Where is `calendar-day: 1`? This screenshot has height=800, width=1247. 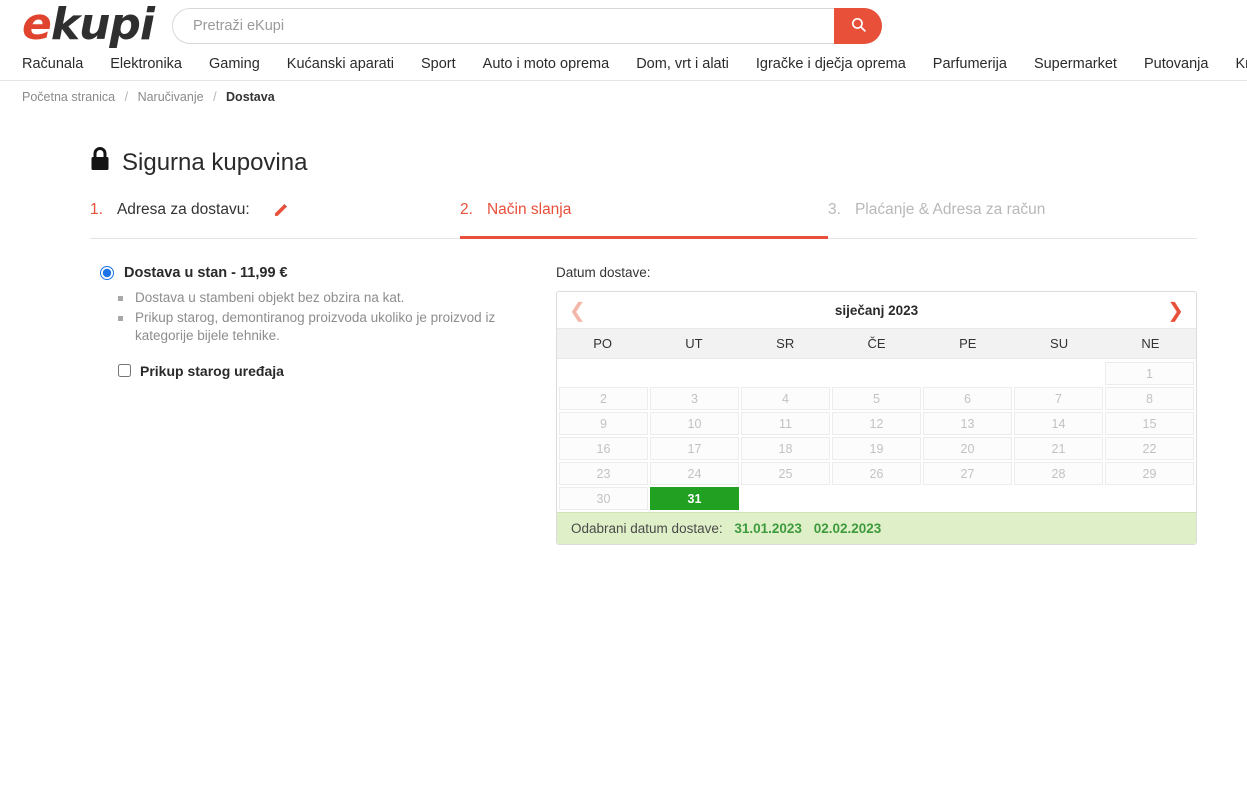
calendar-day: 1 is located at coordinates (1149, 373).